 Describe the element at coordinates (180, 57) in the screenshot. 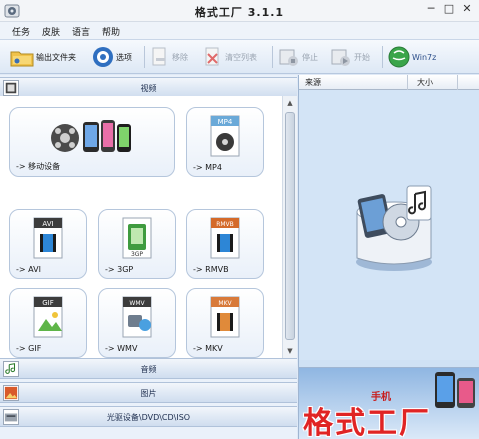

I see `remove-label: 移除` at that location.